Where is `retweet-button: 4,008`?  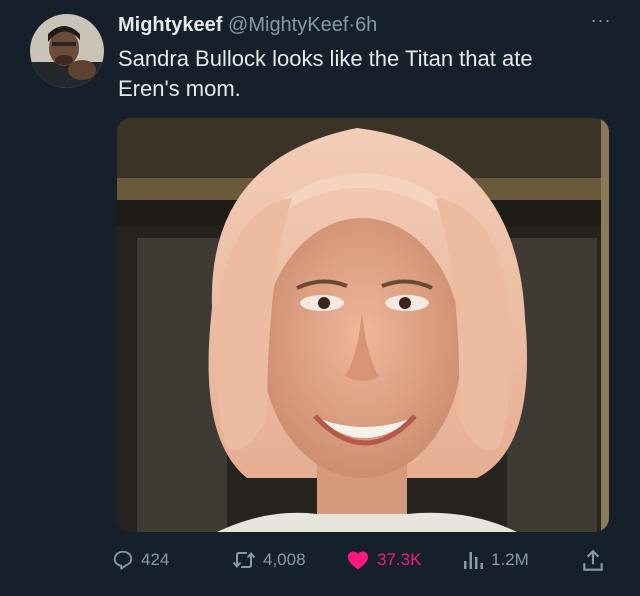
retweet-button: 4,008 is located at coordinates (269, 560).